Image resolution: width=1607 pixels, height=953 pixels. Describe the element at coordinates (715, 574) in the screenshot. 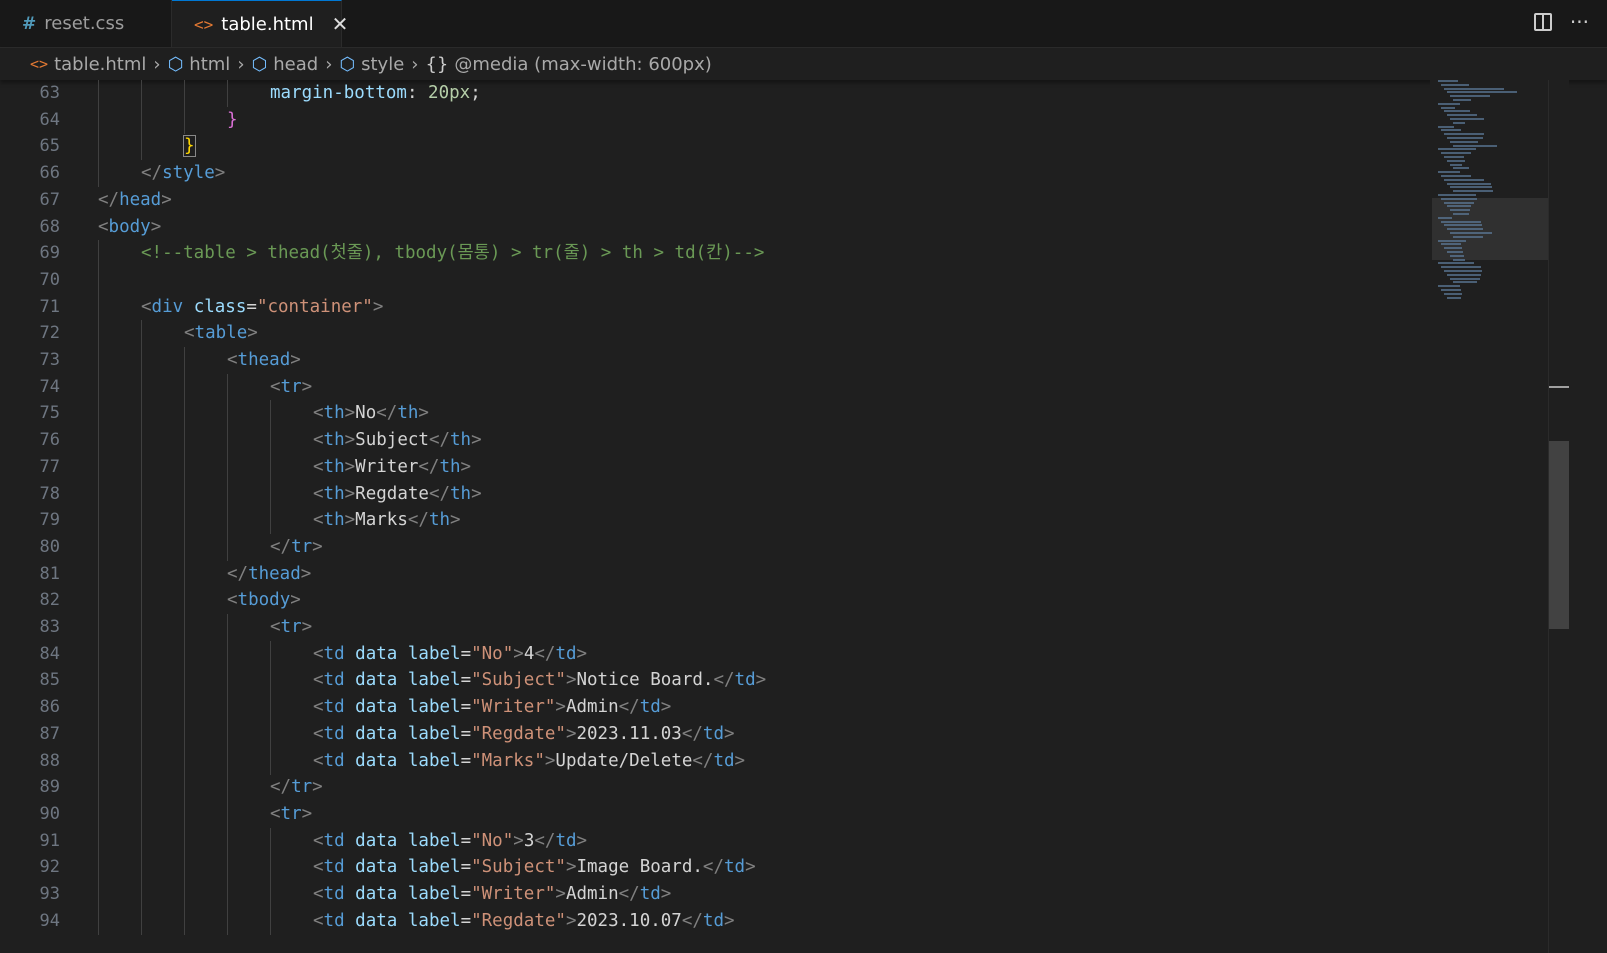

I see `code-line: 81 </thead>` at that location.